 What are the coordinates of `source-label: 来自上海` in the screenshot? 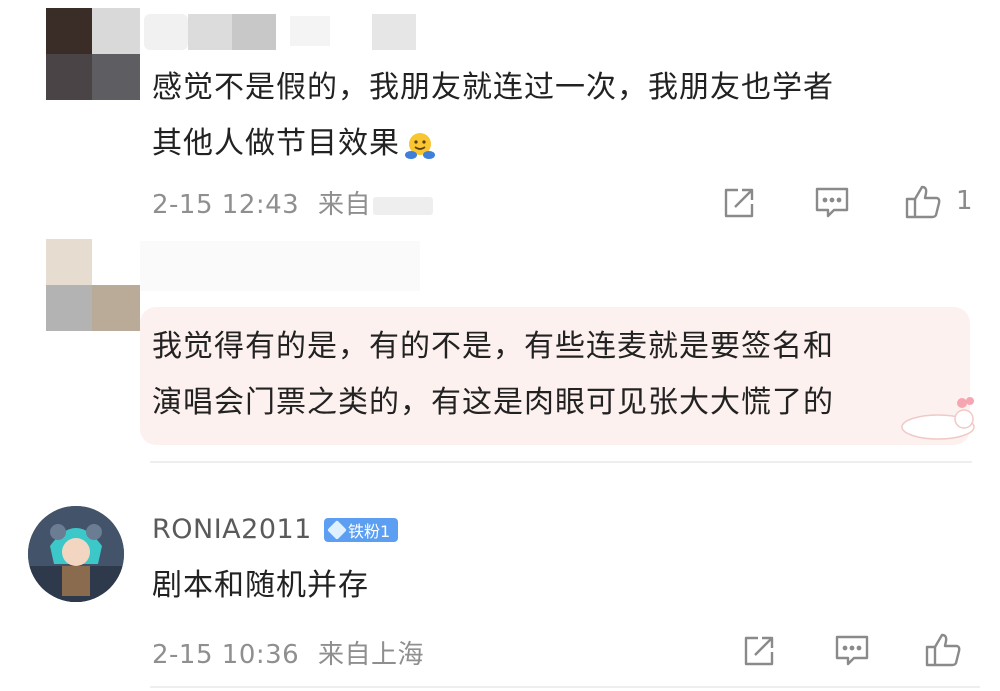 It's located at (370, 655).